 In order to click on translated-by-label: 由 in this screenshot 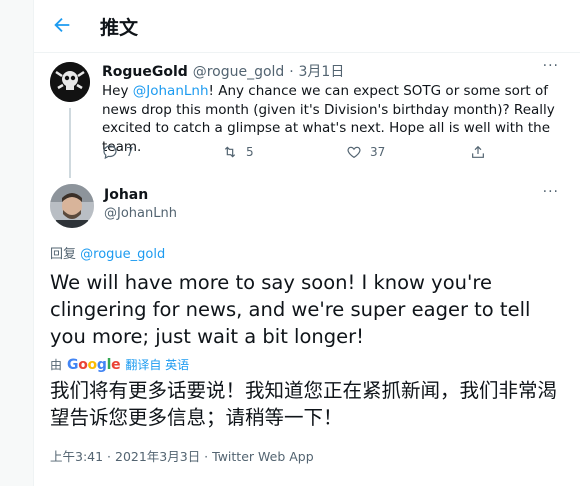, I will do `click(56, 365)`.